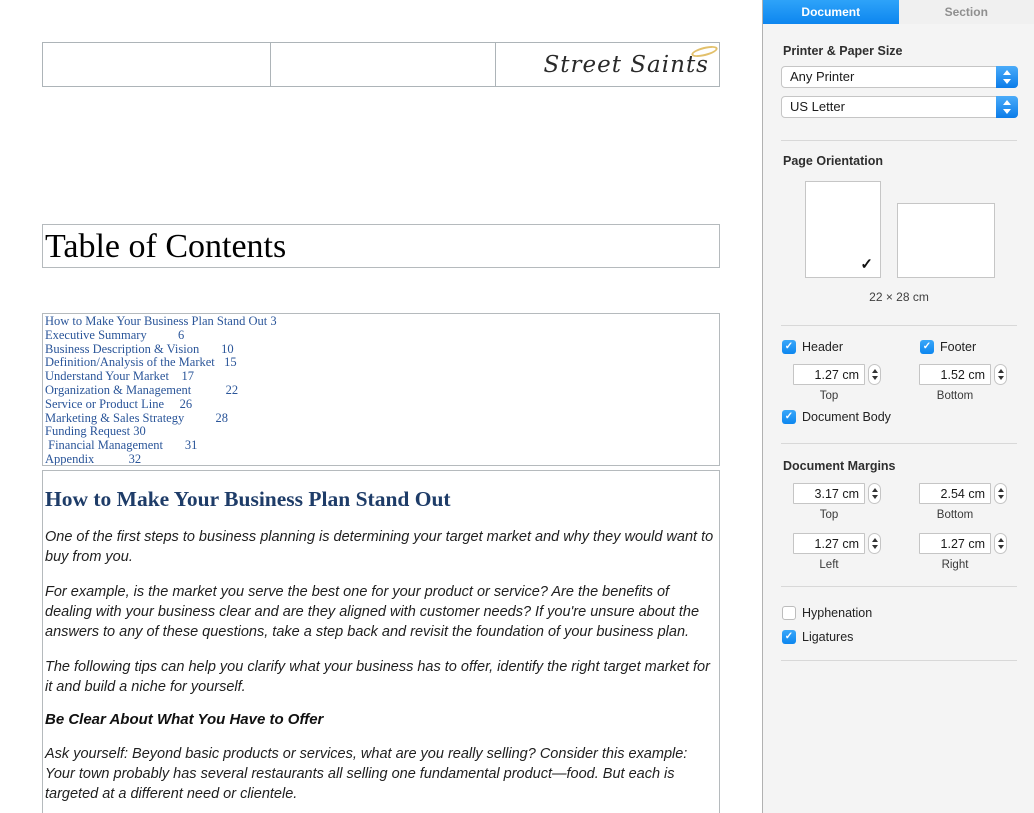  What do you see at coordinates (831, 12) in the screenshot?
I see `tab-document: Document` at bounding box center [831, 12].